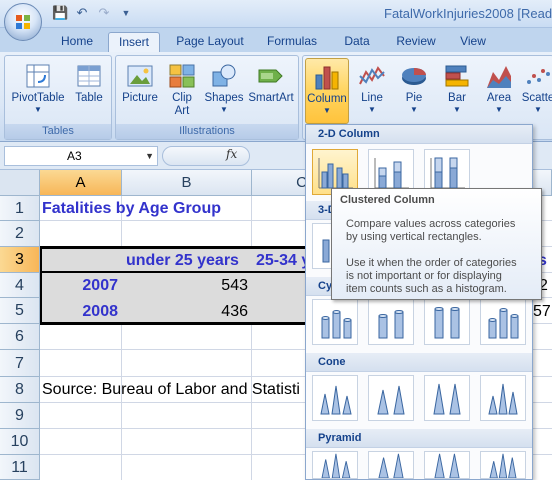 The width and height of the screenshot is (552, 480). What do you see at coordinates (134, 42) in the screenshot?
I see `tab-insert: Insert` at bounding box center [134, 42].